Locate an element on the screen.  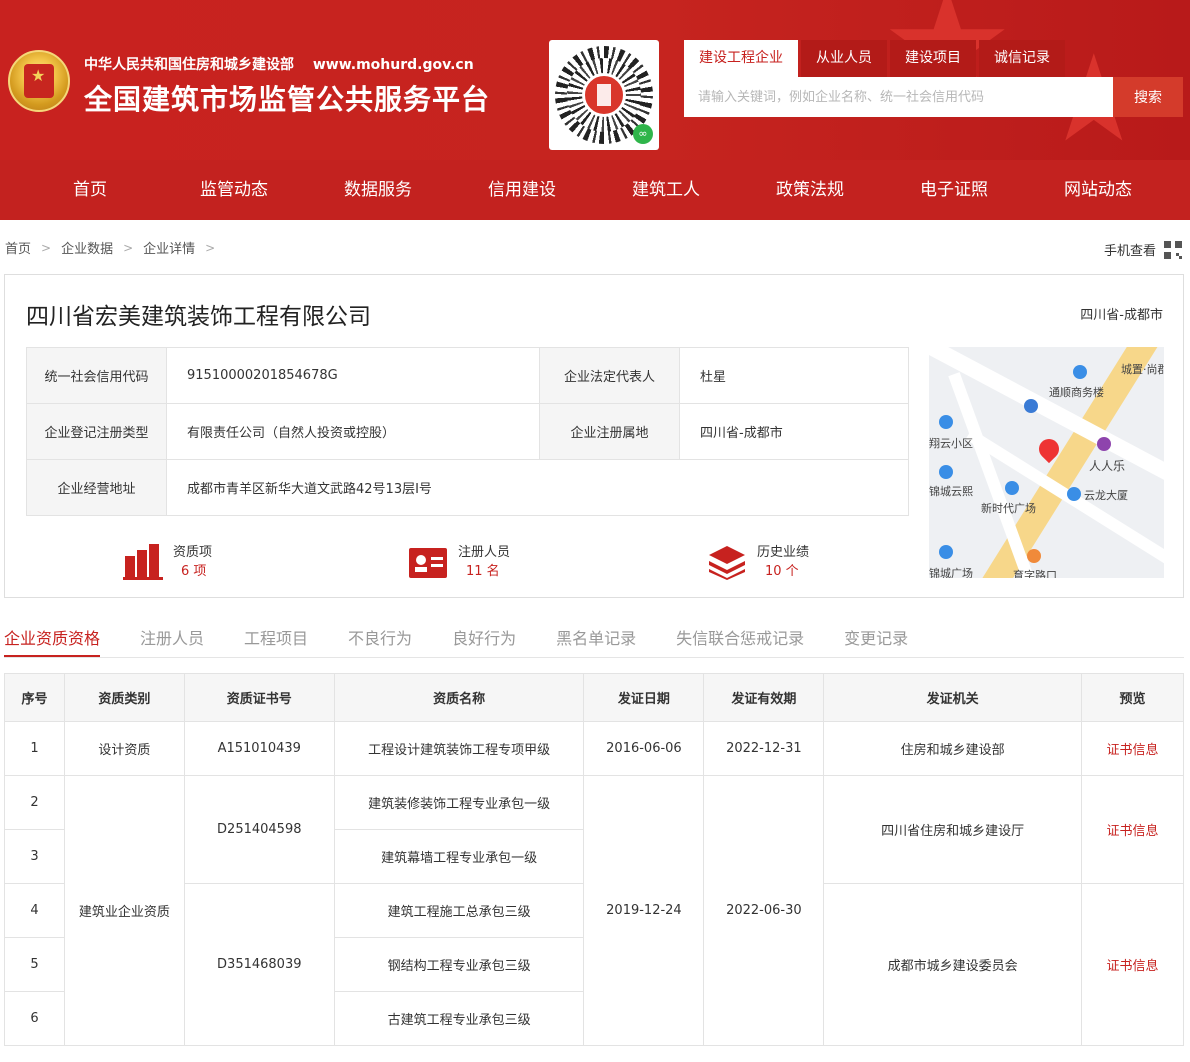
nav-item-home: 首页 is located at coordinates (90, 190).